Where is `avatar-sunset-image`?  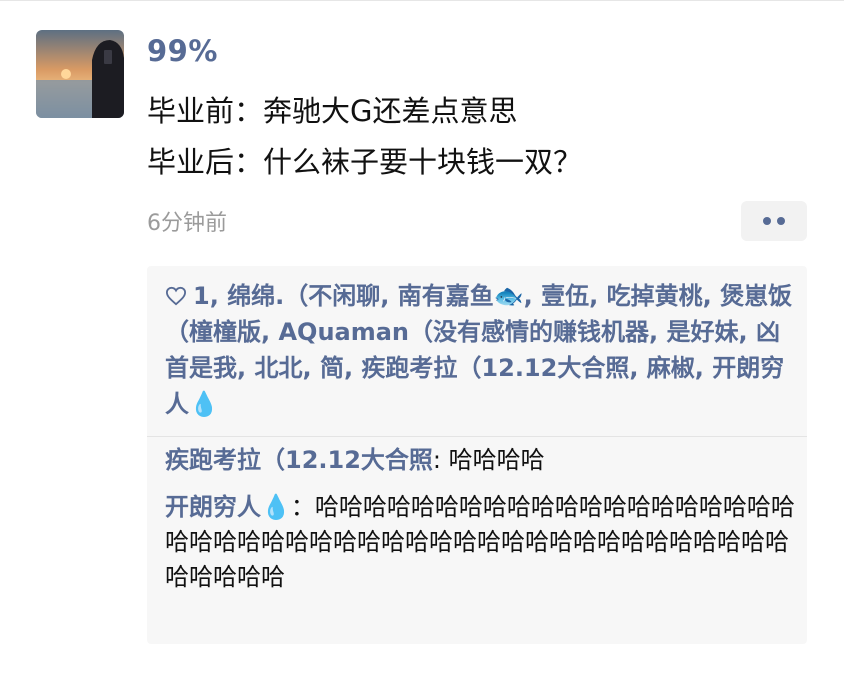
avatar-sunset-image is located at coordinates (80, 74).